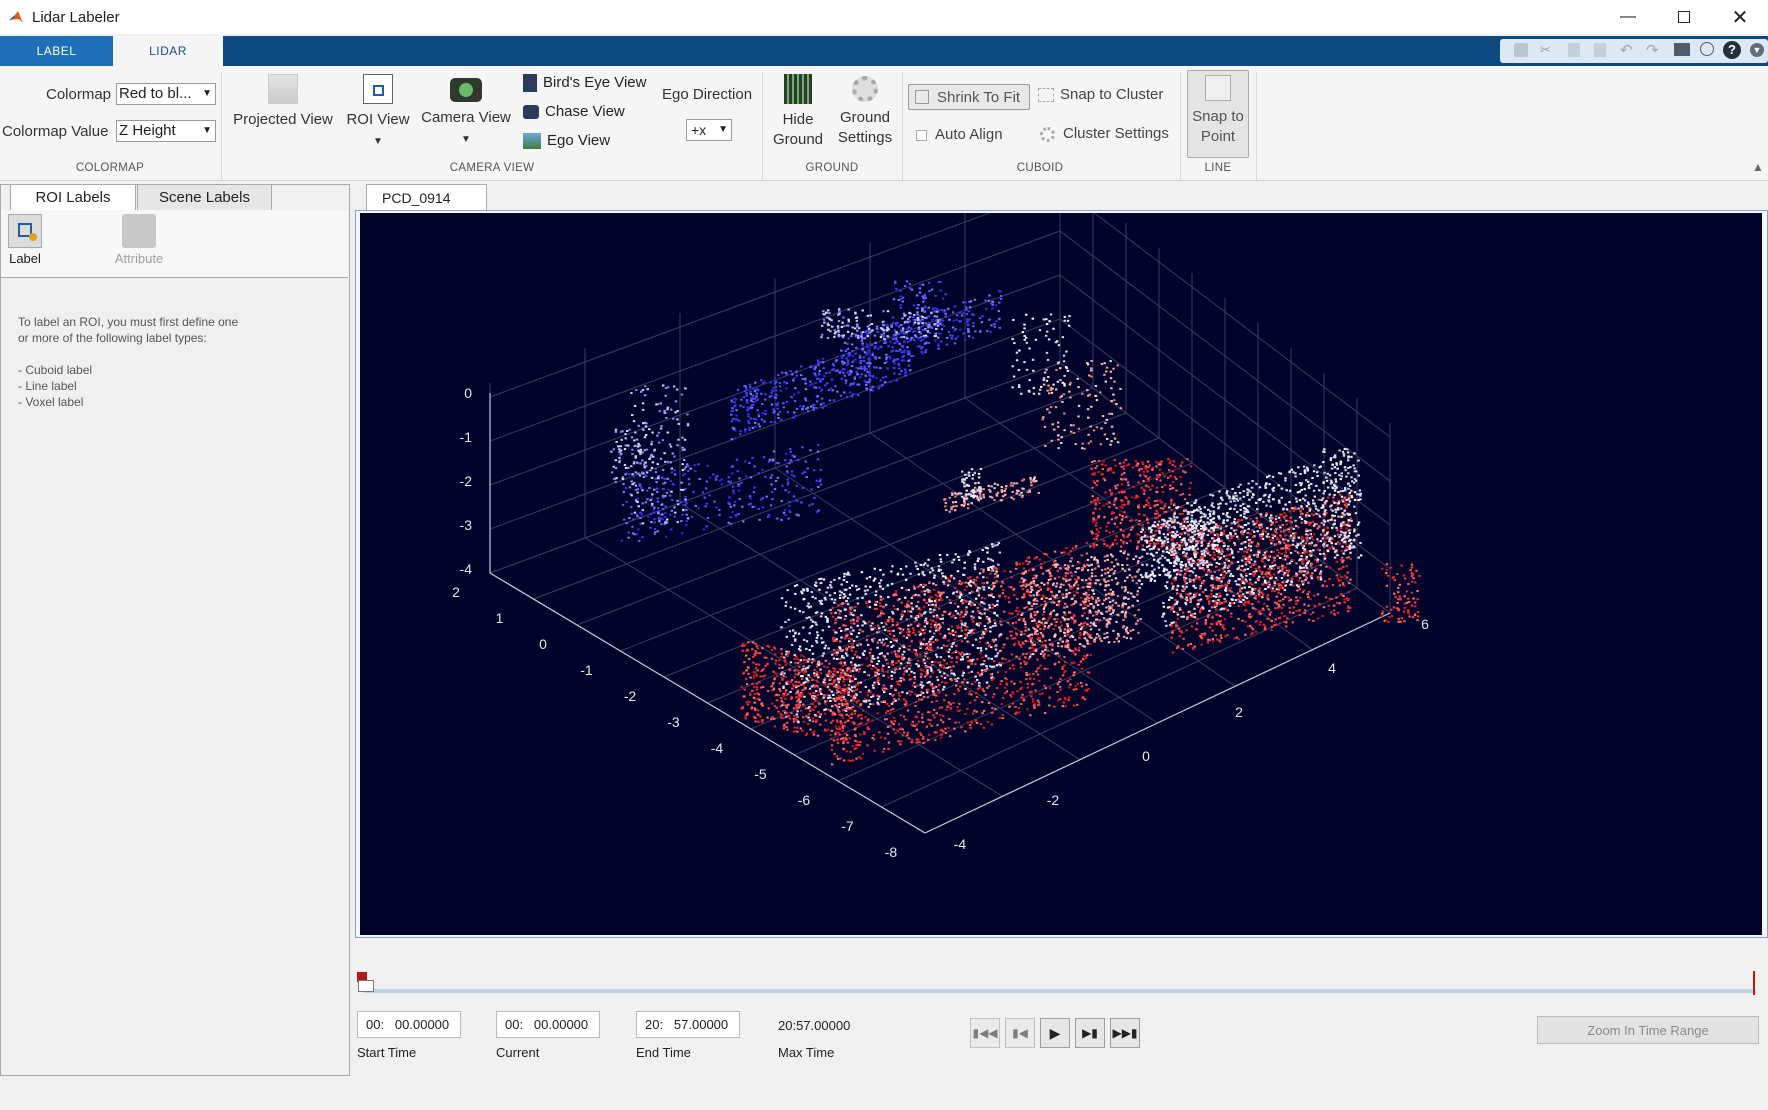  Describe the element at coordinates (798, 112) in the screenshot. I see `hide-ground-button: Hide Ground` at that location.